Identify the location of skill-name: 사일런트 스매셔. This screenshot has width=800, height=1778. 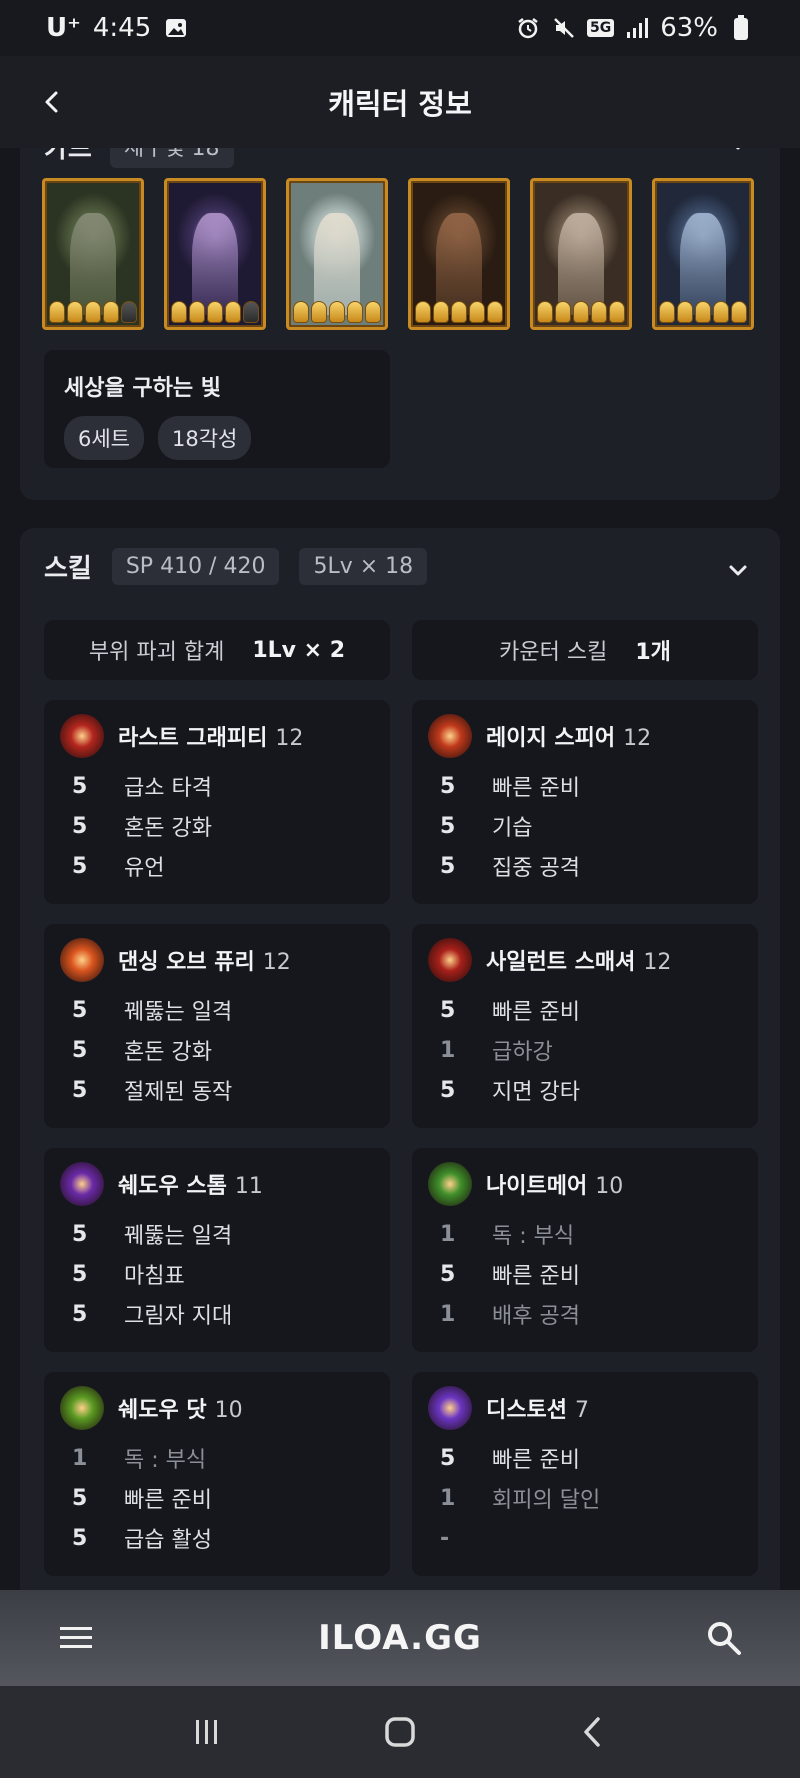
(561, 962).